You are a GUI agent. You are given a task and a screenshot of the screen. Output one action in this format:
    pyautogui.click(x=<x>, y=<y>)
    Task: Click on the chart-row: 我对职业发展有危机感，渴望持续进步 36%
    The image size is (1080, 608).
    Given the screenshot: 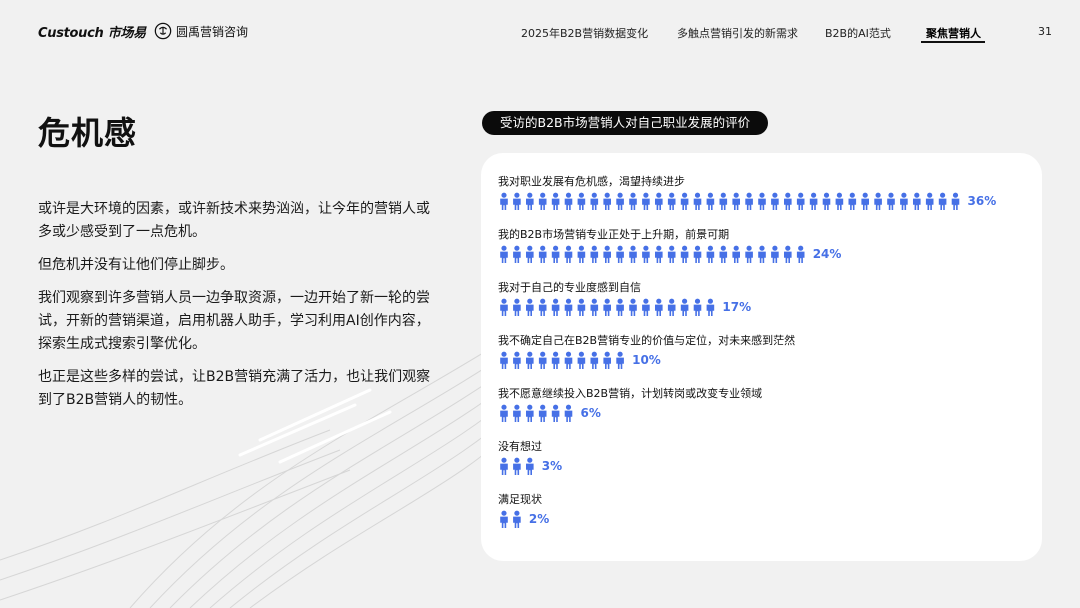 What is the action you would take?
    pyautogui.click(x=747, y=192)
    